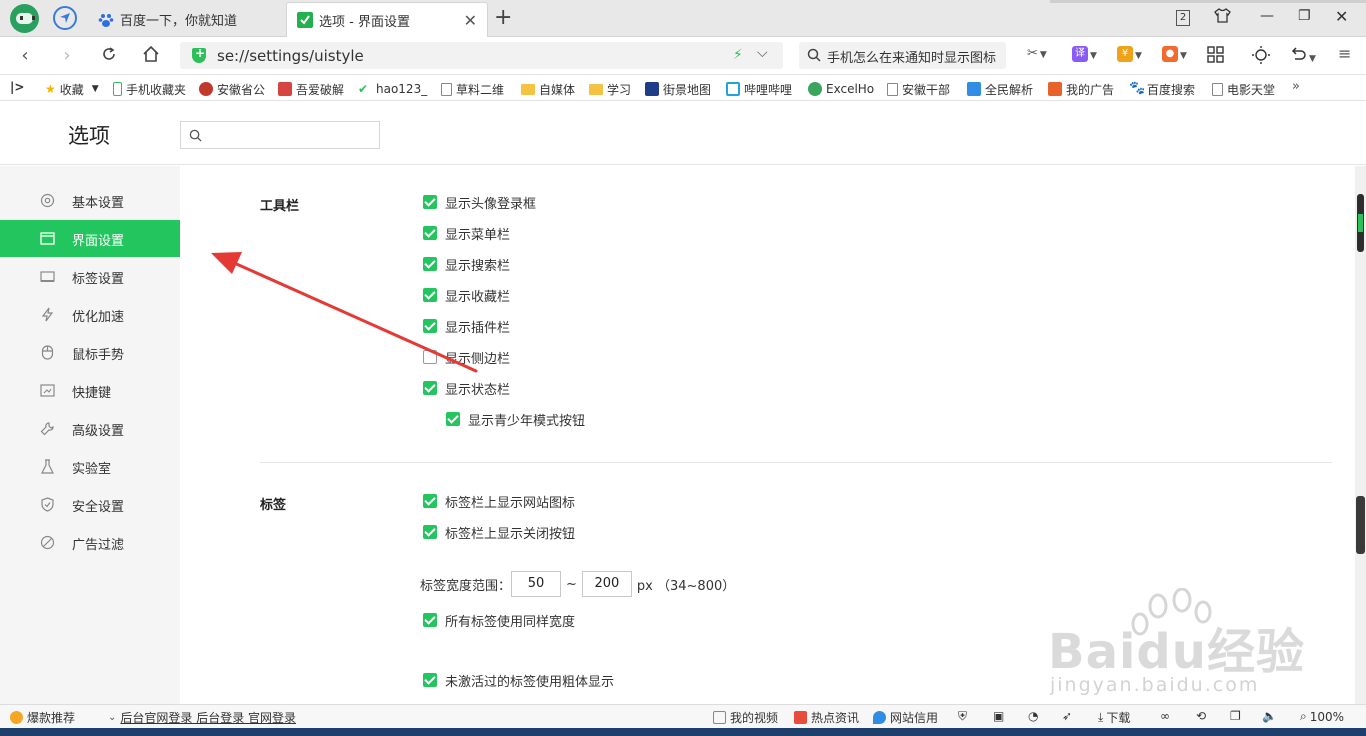 The image size is (1366, 736). What do you see at coordinates (738, 55) in the screenshot?
I see `speed-mode-icon: ⚡` at bounding box center [738, 55].